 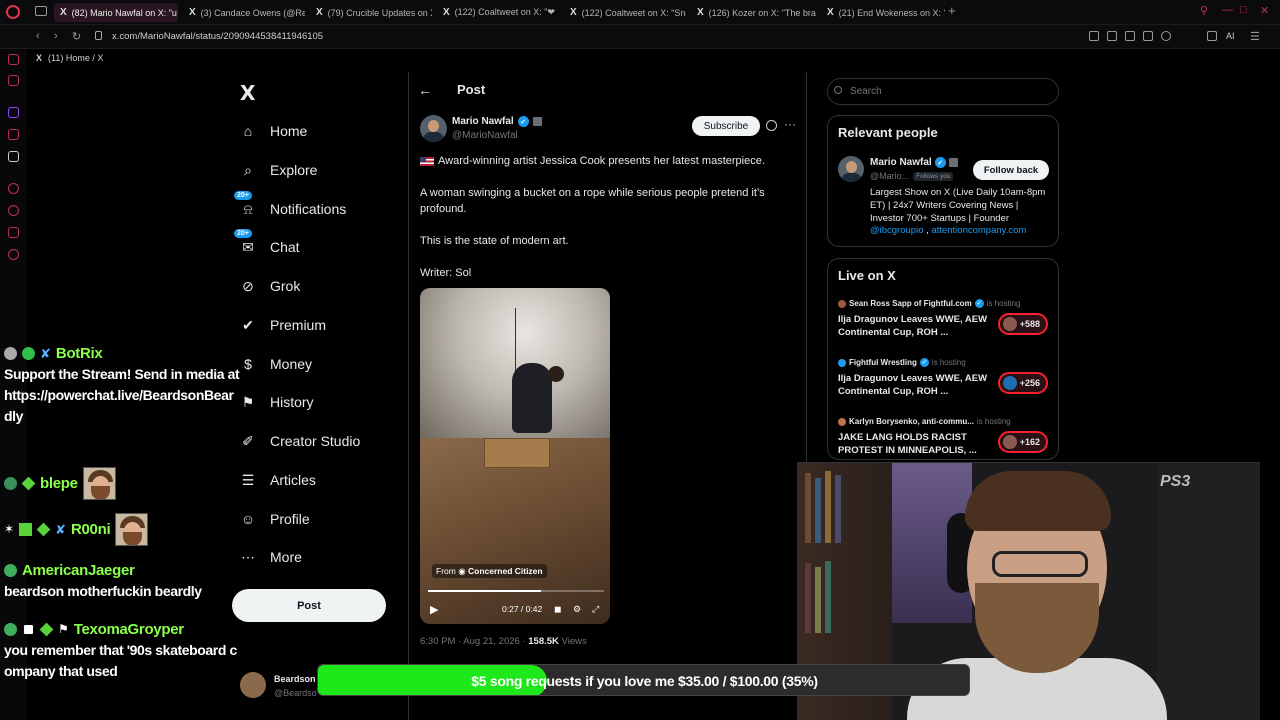 I want to click on nav-item-more: ⋯ More, so click(x=271, y=557).